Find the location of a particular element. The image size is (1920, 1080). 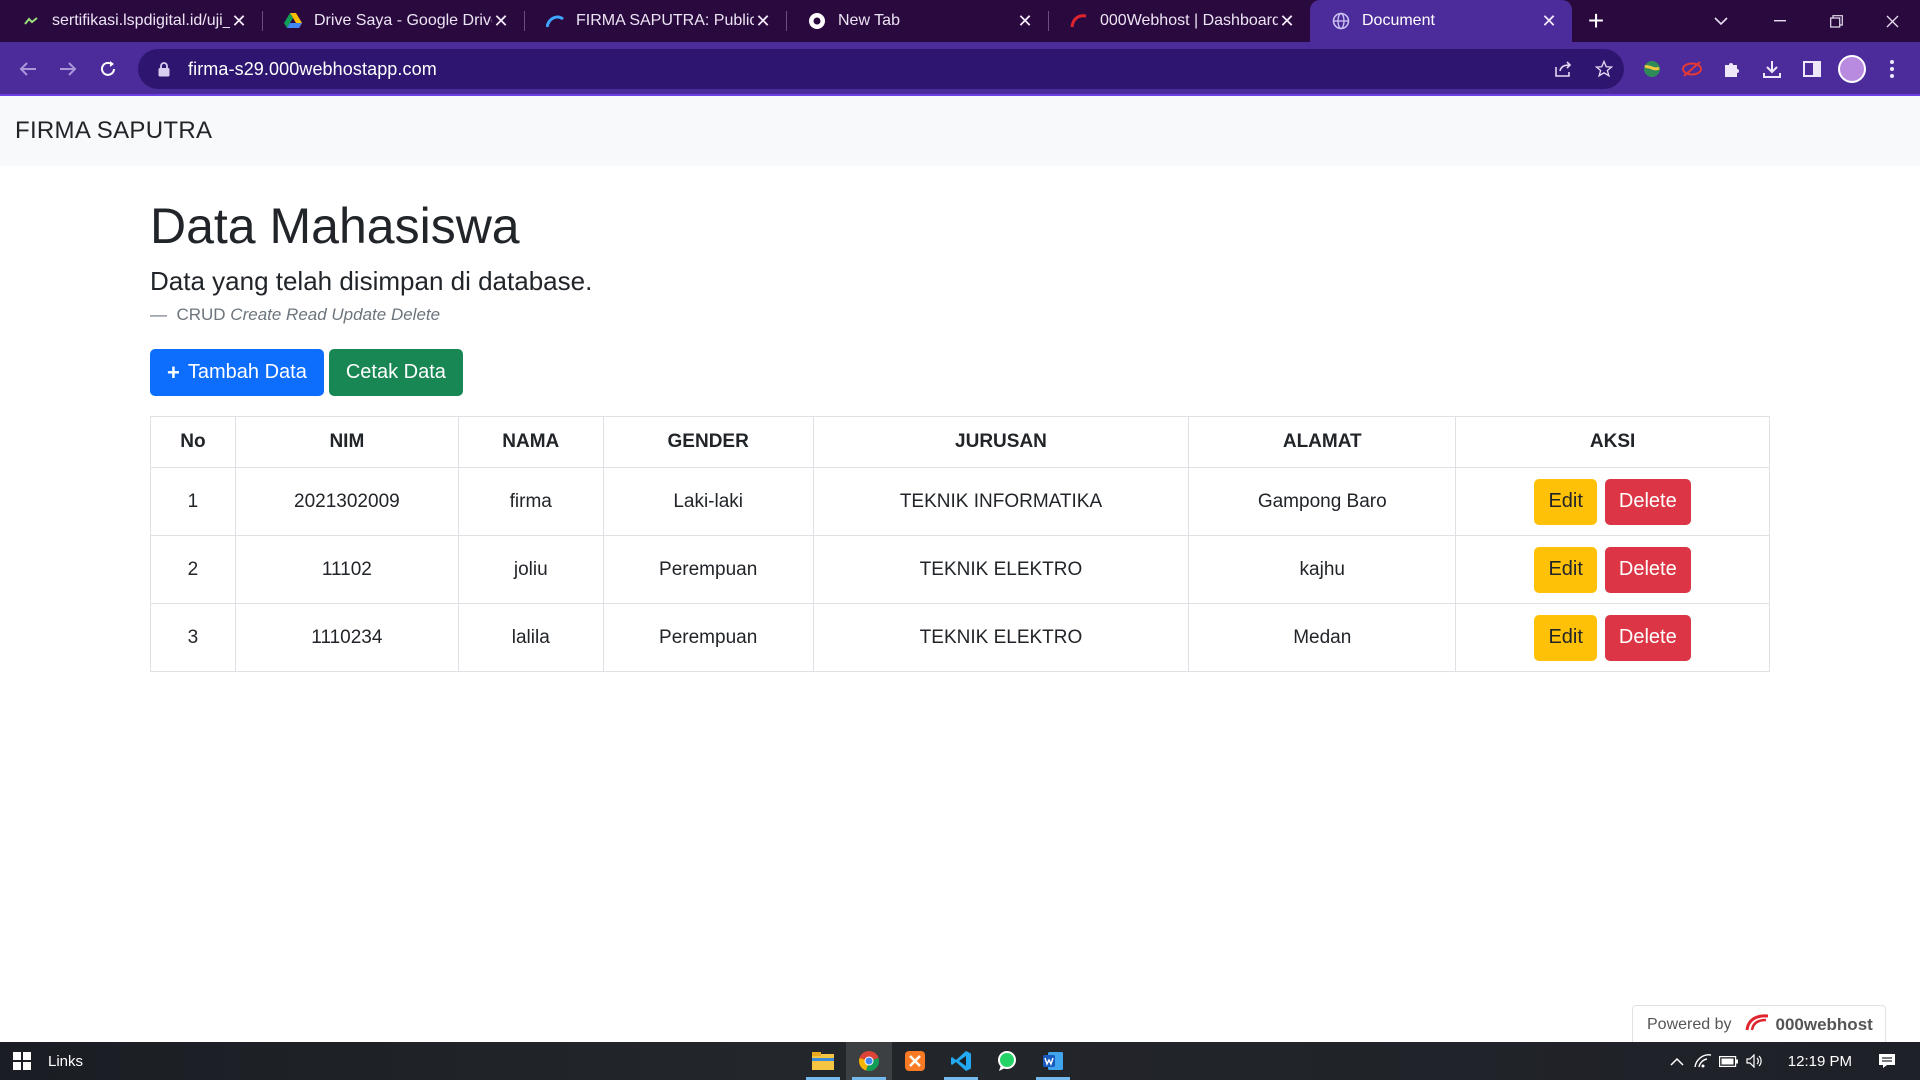

bookmark-star-icon is located at coordinates (1604, 69).